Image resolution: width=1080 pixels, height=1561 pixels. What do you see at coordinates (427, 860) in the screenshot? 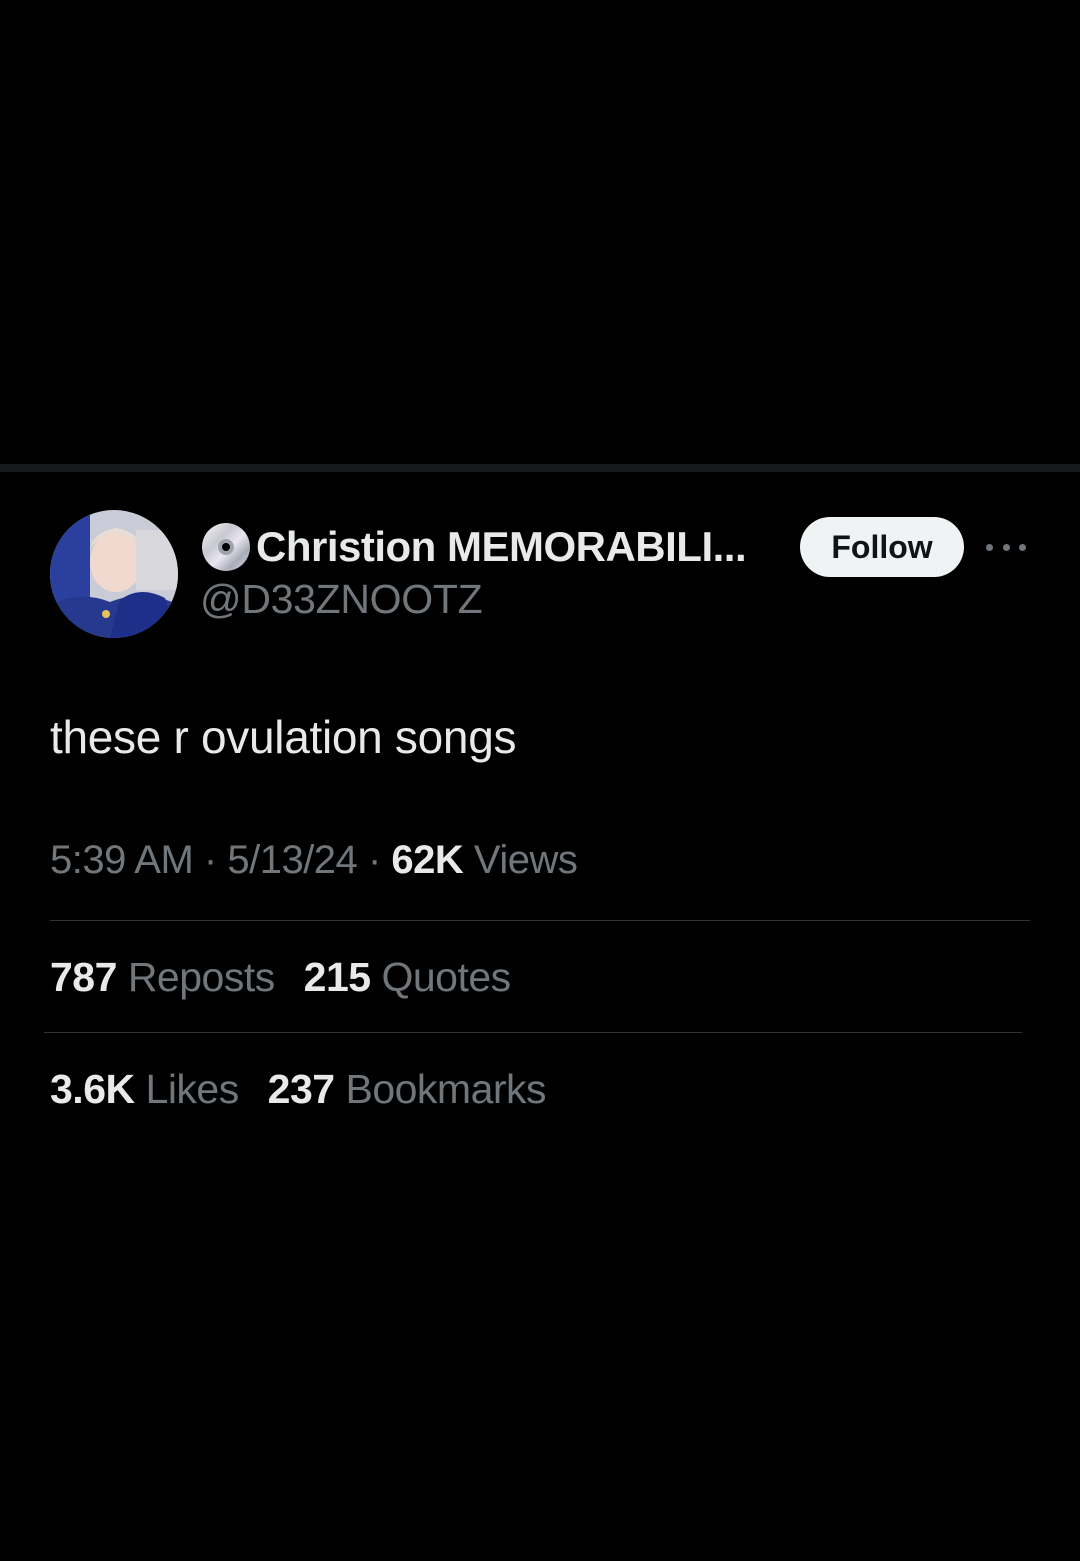
I see `views-count: 62K` at bounding box center [427, 860].